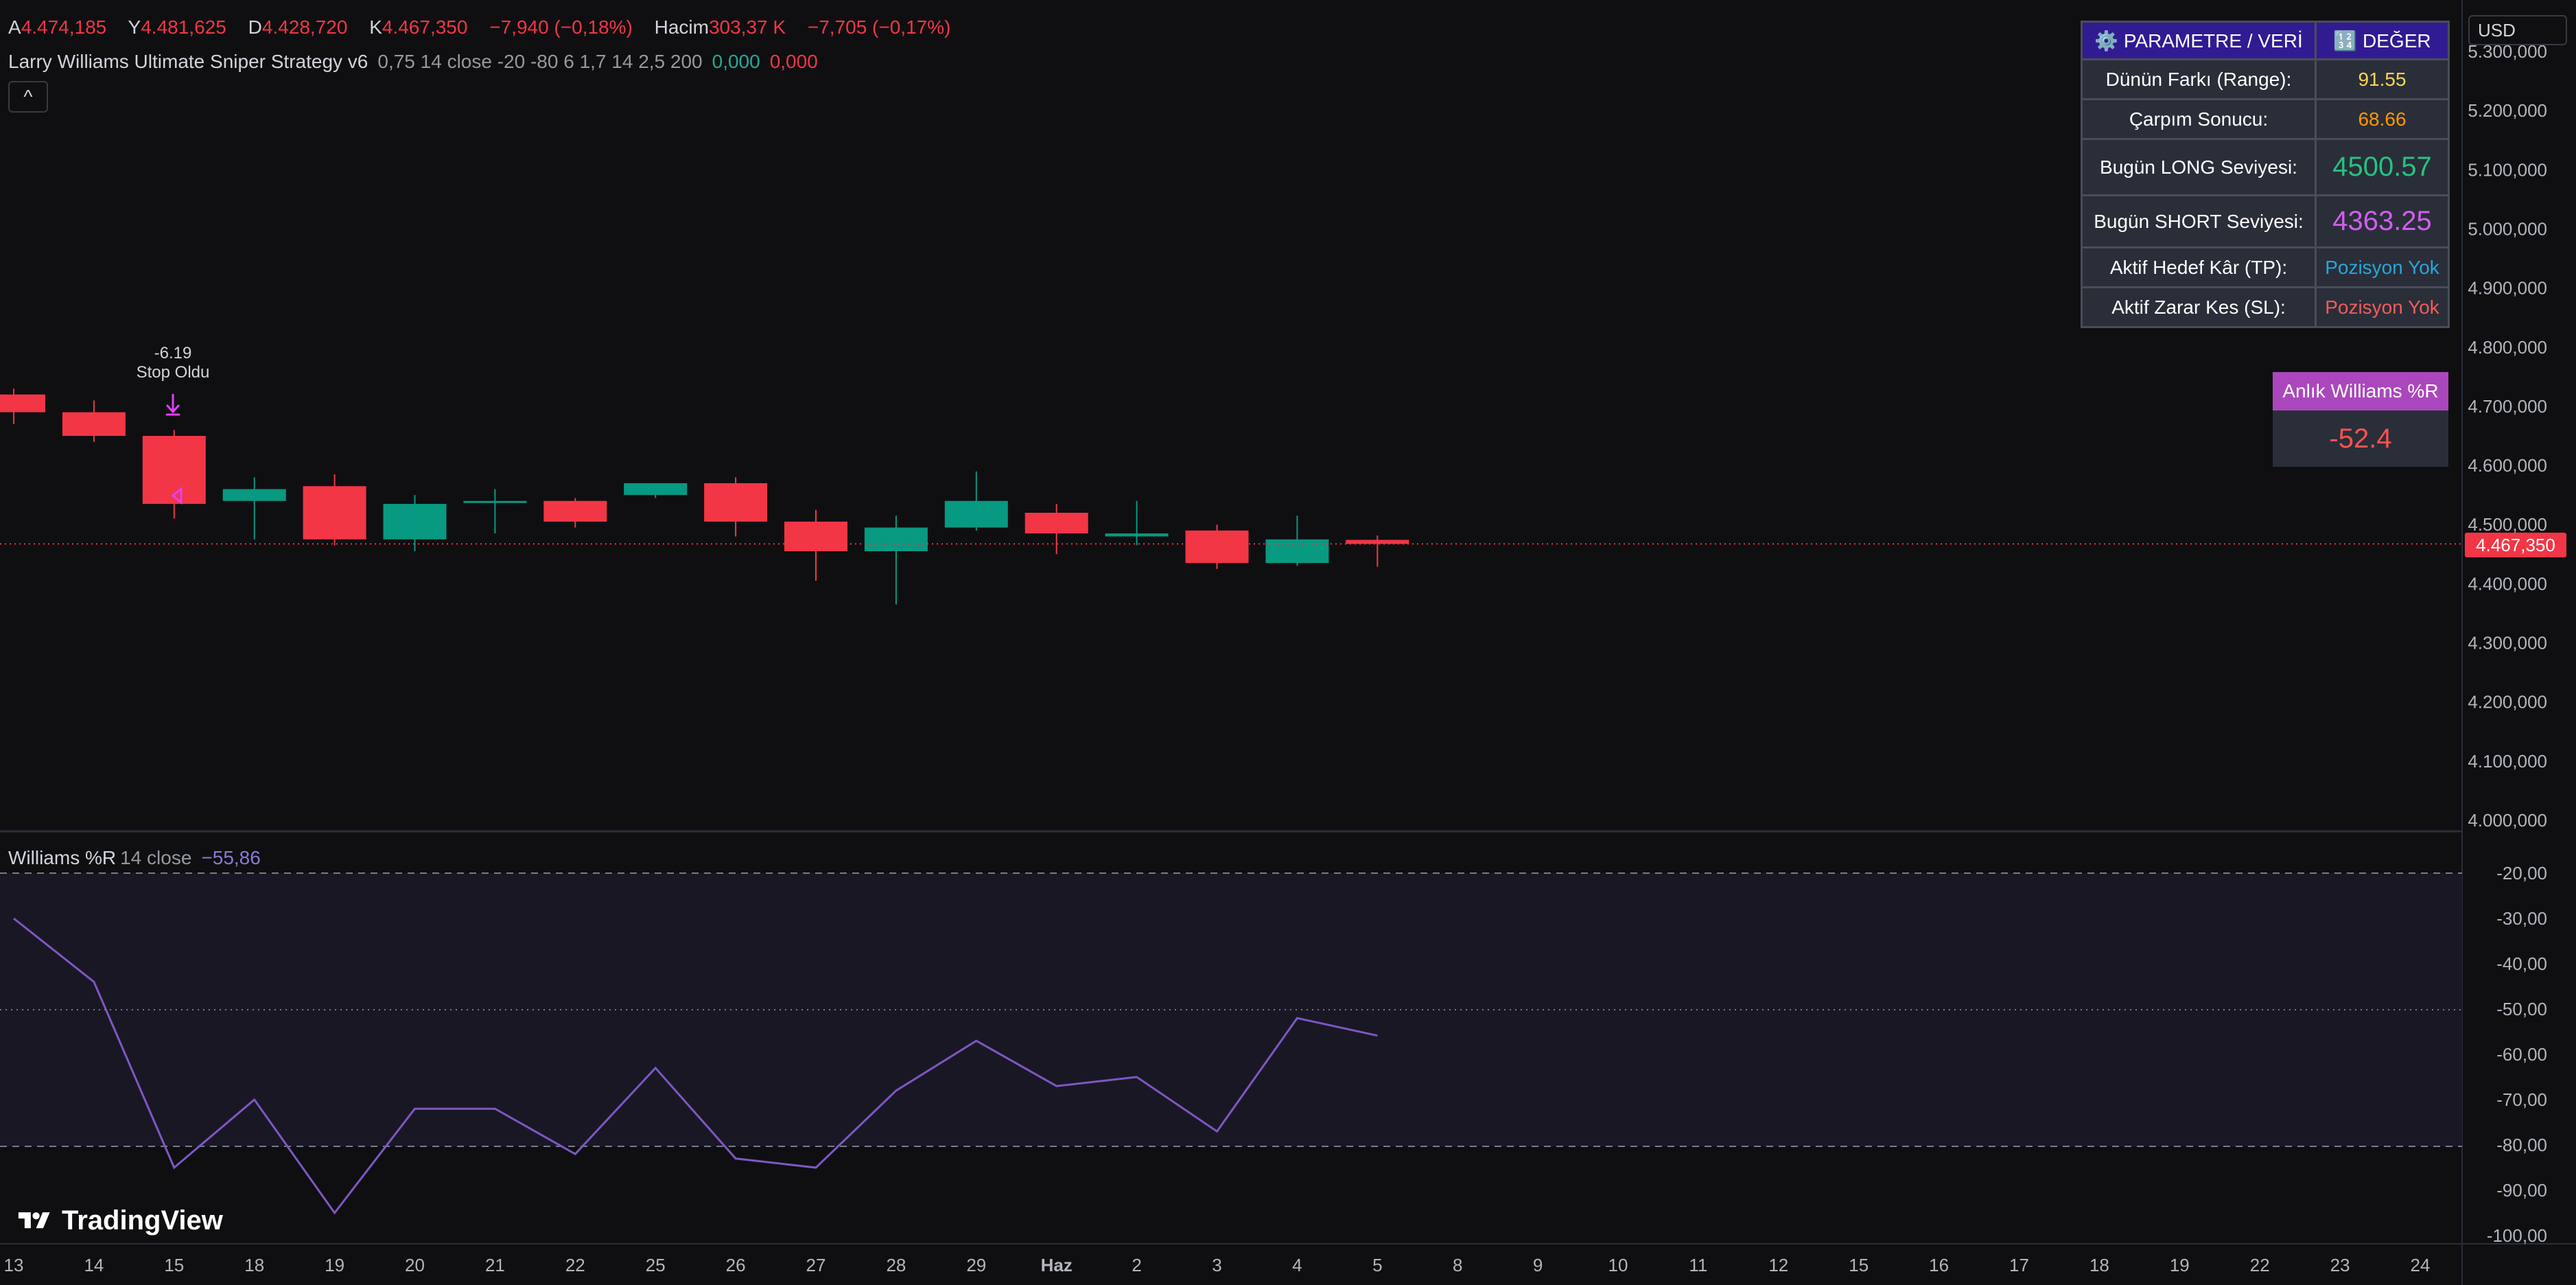  What do you see at coordinates (2382, 267) in the screenshot?
I see `take-profit-value: Pozisyon Yok` at bounding box center [2382, 267].